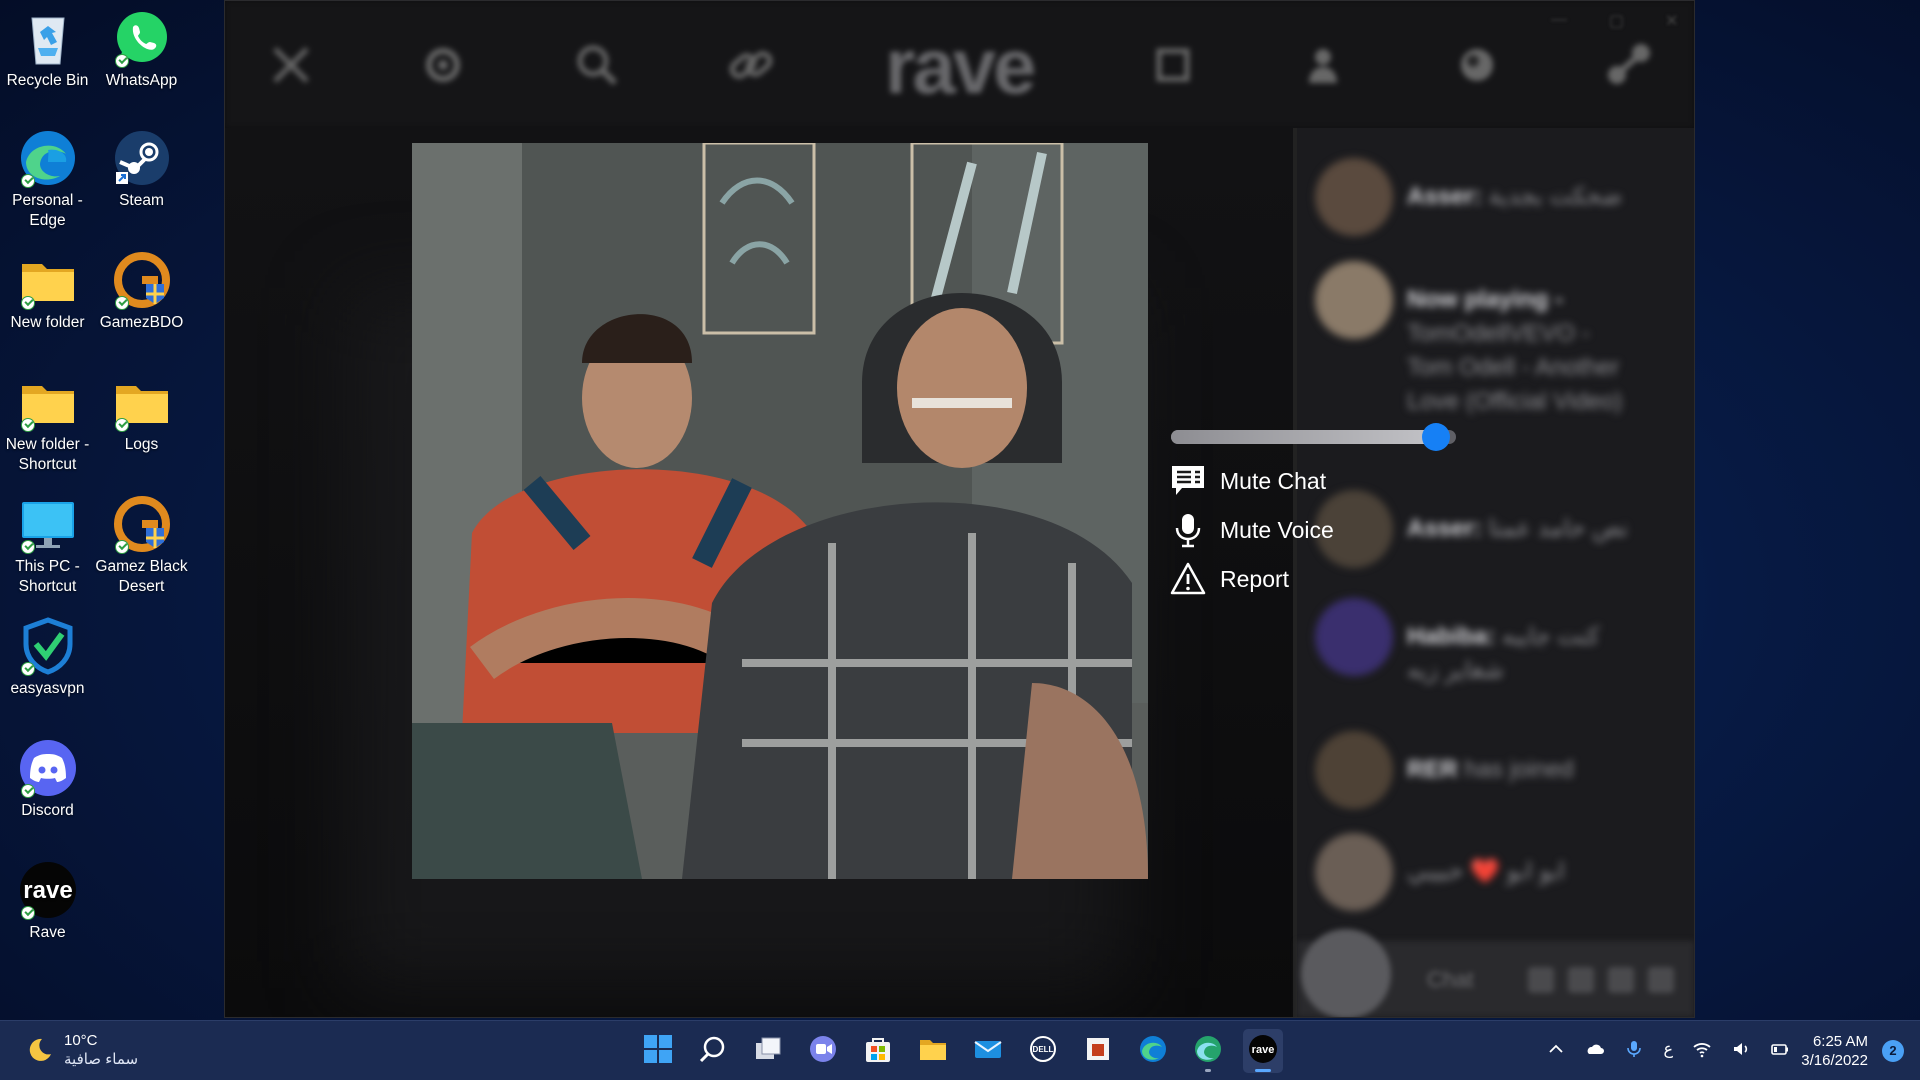  I want to click on desktop-icon-rave: rave Rave, so click(47, 901).